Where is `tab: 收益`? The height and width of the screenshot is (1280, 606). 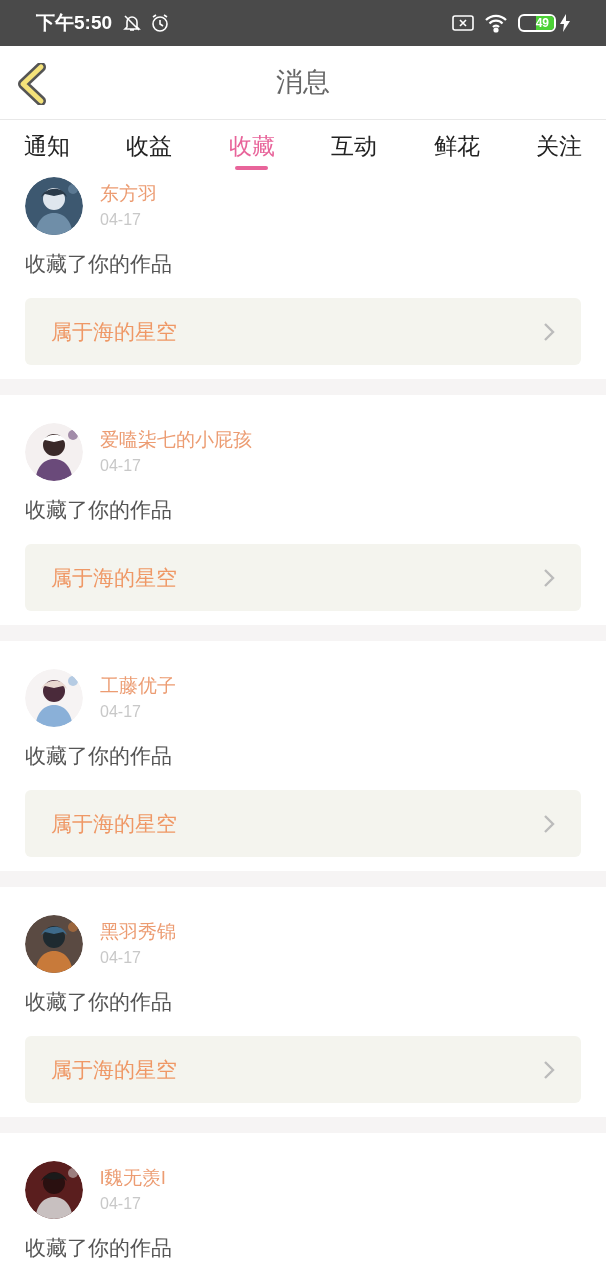
tab: 收益 is located at coordinates (149, 150).